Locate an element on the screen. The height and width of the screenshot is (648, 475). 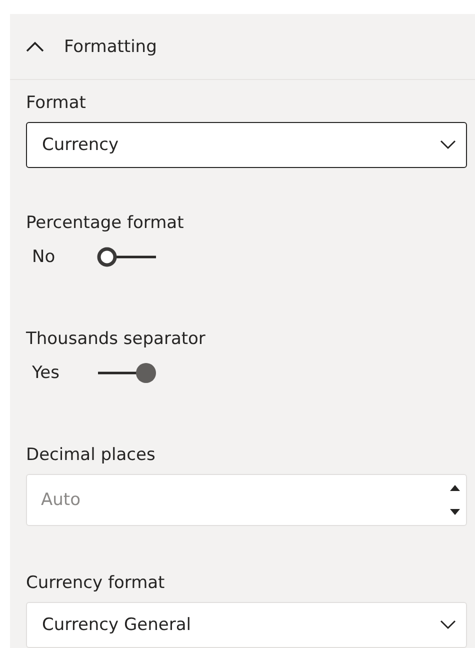
field-label: Currency format is located at coordinates (96, 583).